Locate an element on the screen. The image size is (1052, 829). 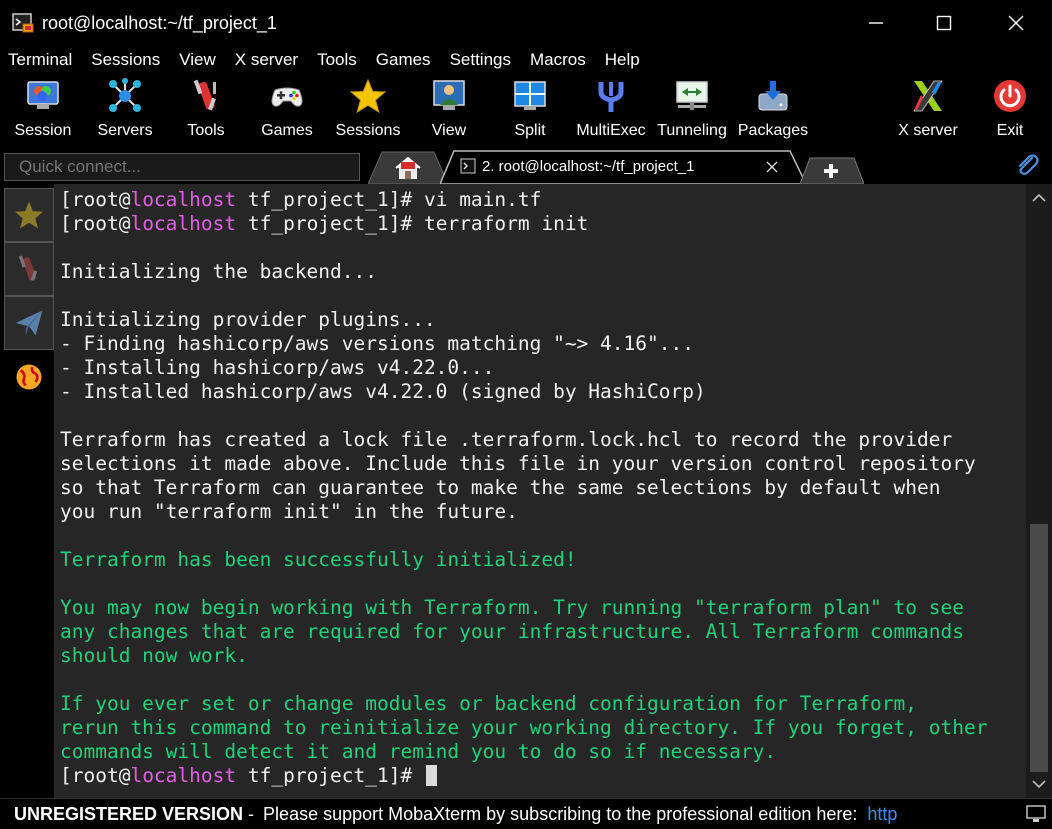
title-bar: root@localhost:~/tf_project_1 is located at coordinates (526, 23).